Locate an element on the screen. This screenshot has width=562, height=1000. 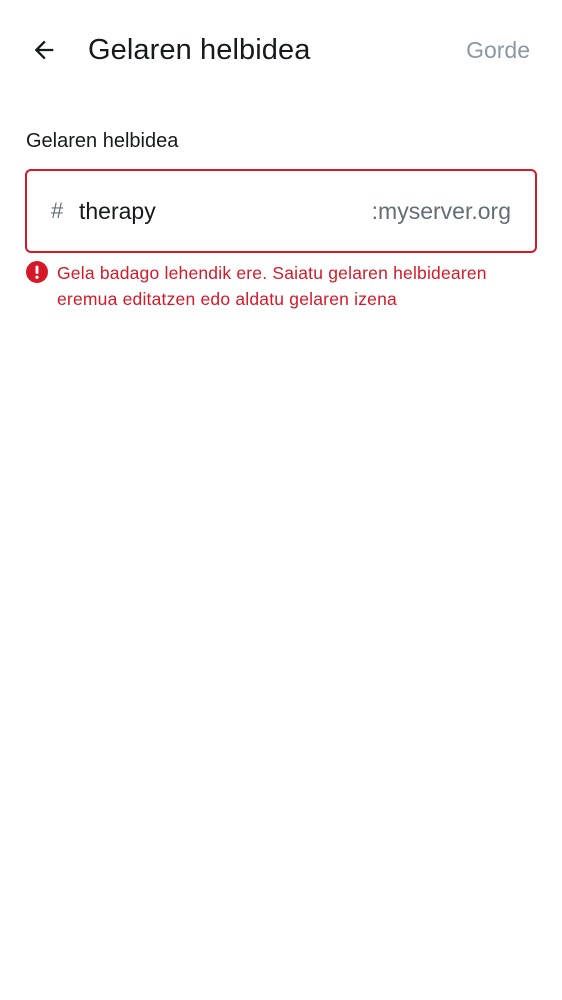
back-button is located at coordinates (44, 50).